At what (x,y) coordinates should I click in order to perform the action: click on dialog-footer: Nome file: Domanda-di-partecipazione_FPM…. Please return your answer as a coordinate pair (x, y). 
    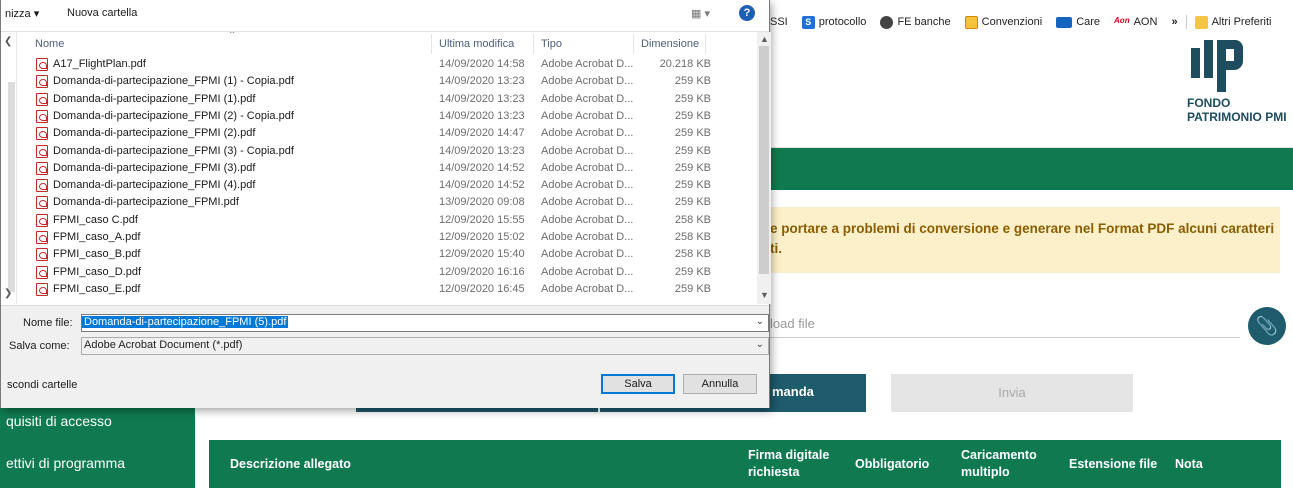
    Looking at the image, I should click on (385, 356).